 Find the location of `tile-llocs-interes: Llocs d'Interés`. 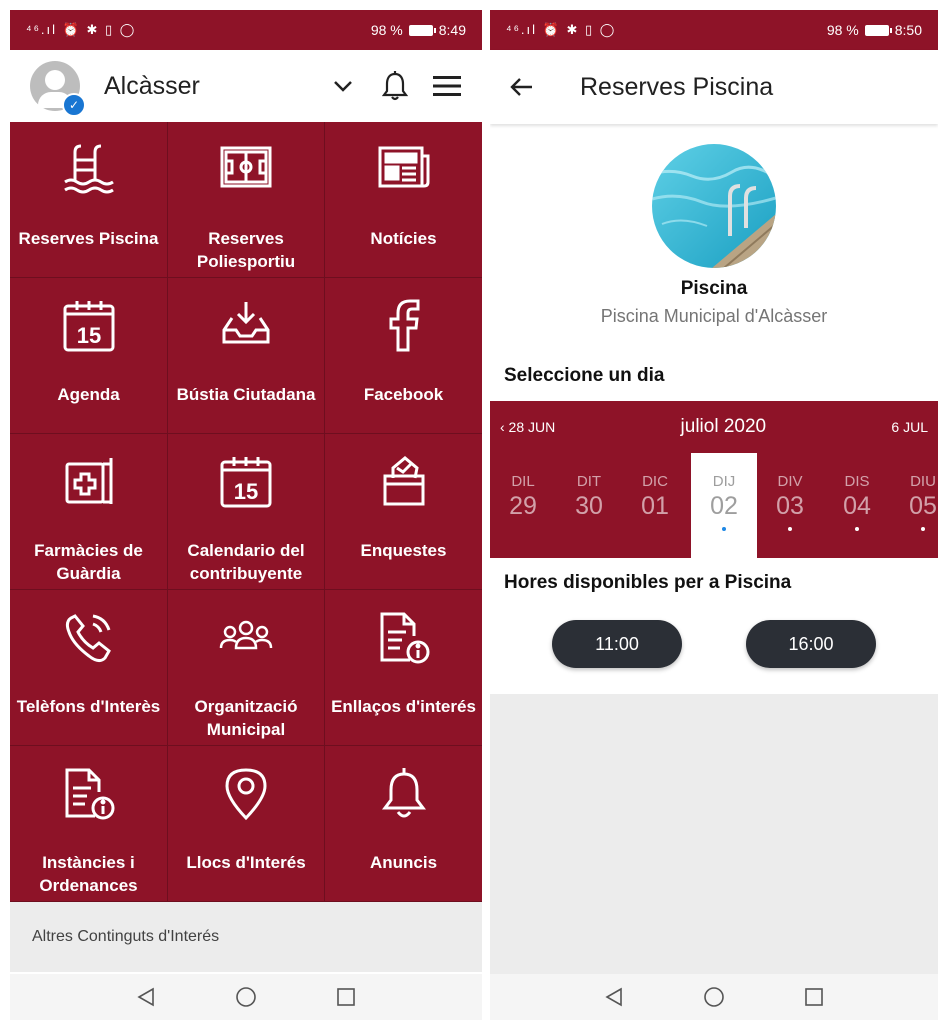

tile-llocs-interes: Llocs d'Interés is located at coordinates (246, 824).